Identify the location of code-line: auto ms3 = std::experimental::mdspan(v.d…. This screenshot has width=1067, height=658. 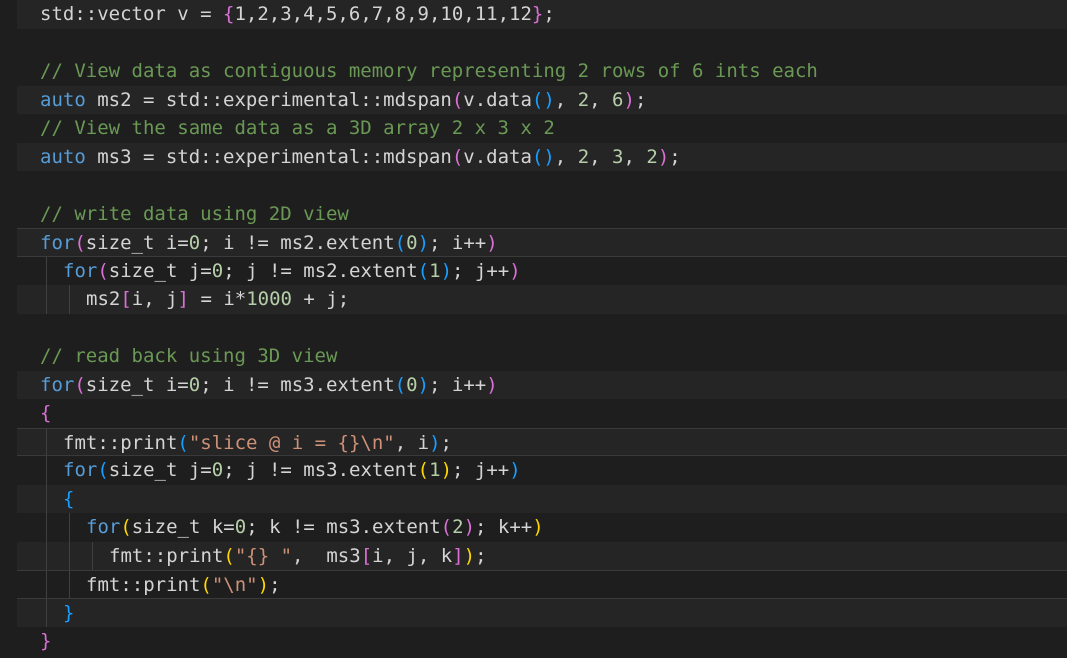
(542, 156).